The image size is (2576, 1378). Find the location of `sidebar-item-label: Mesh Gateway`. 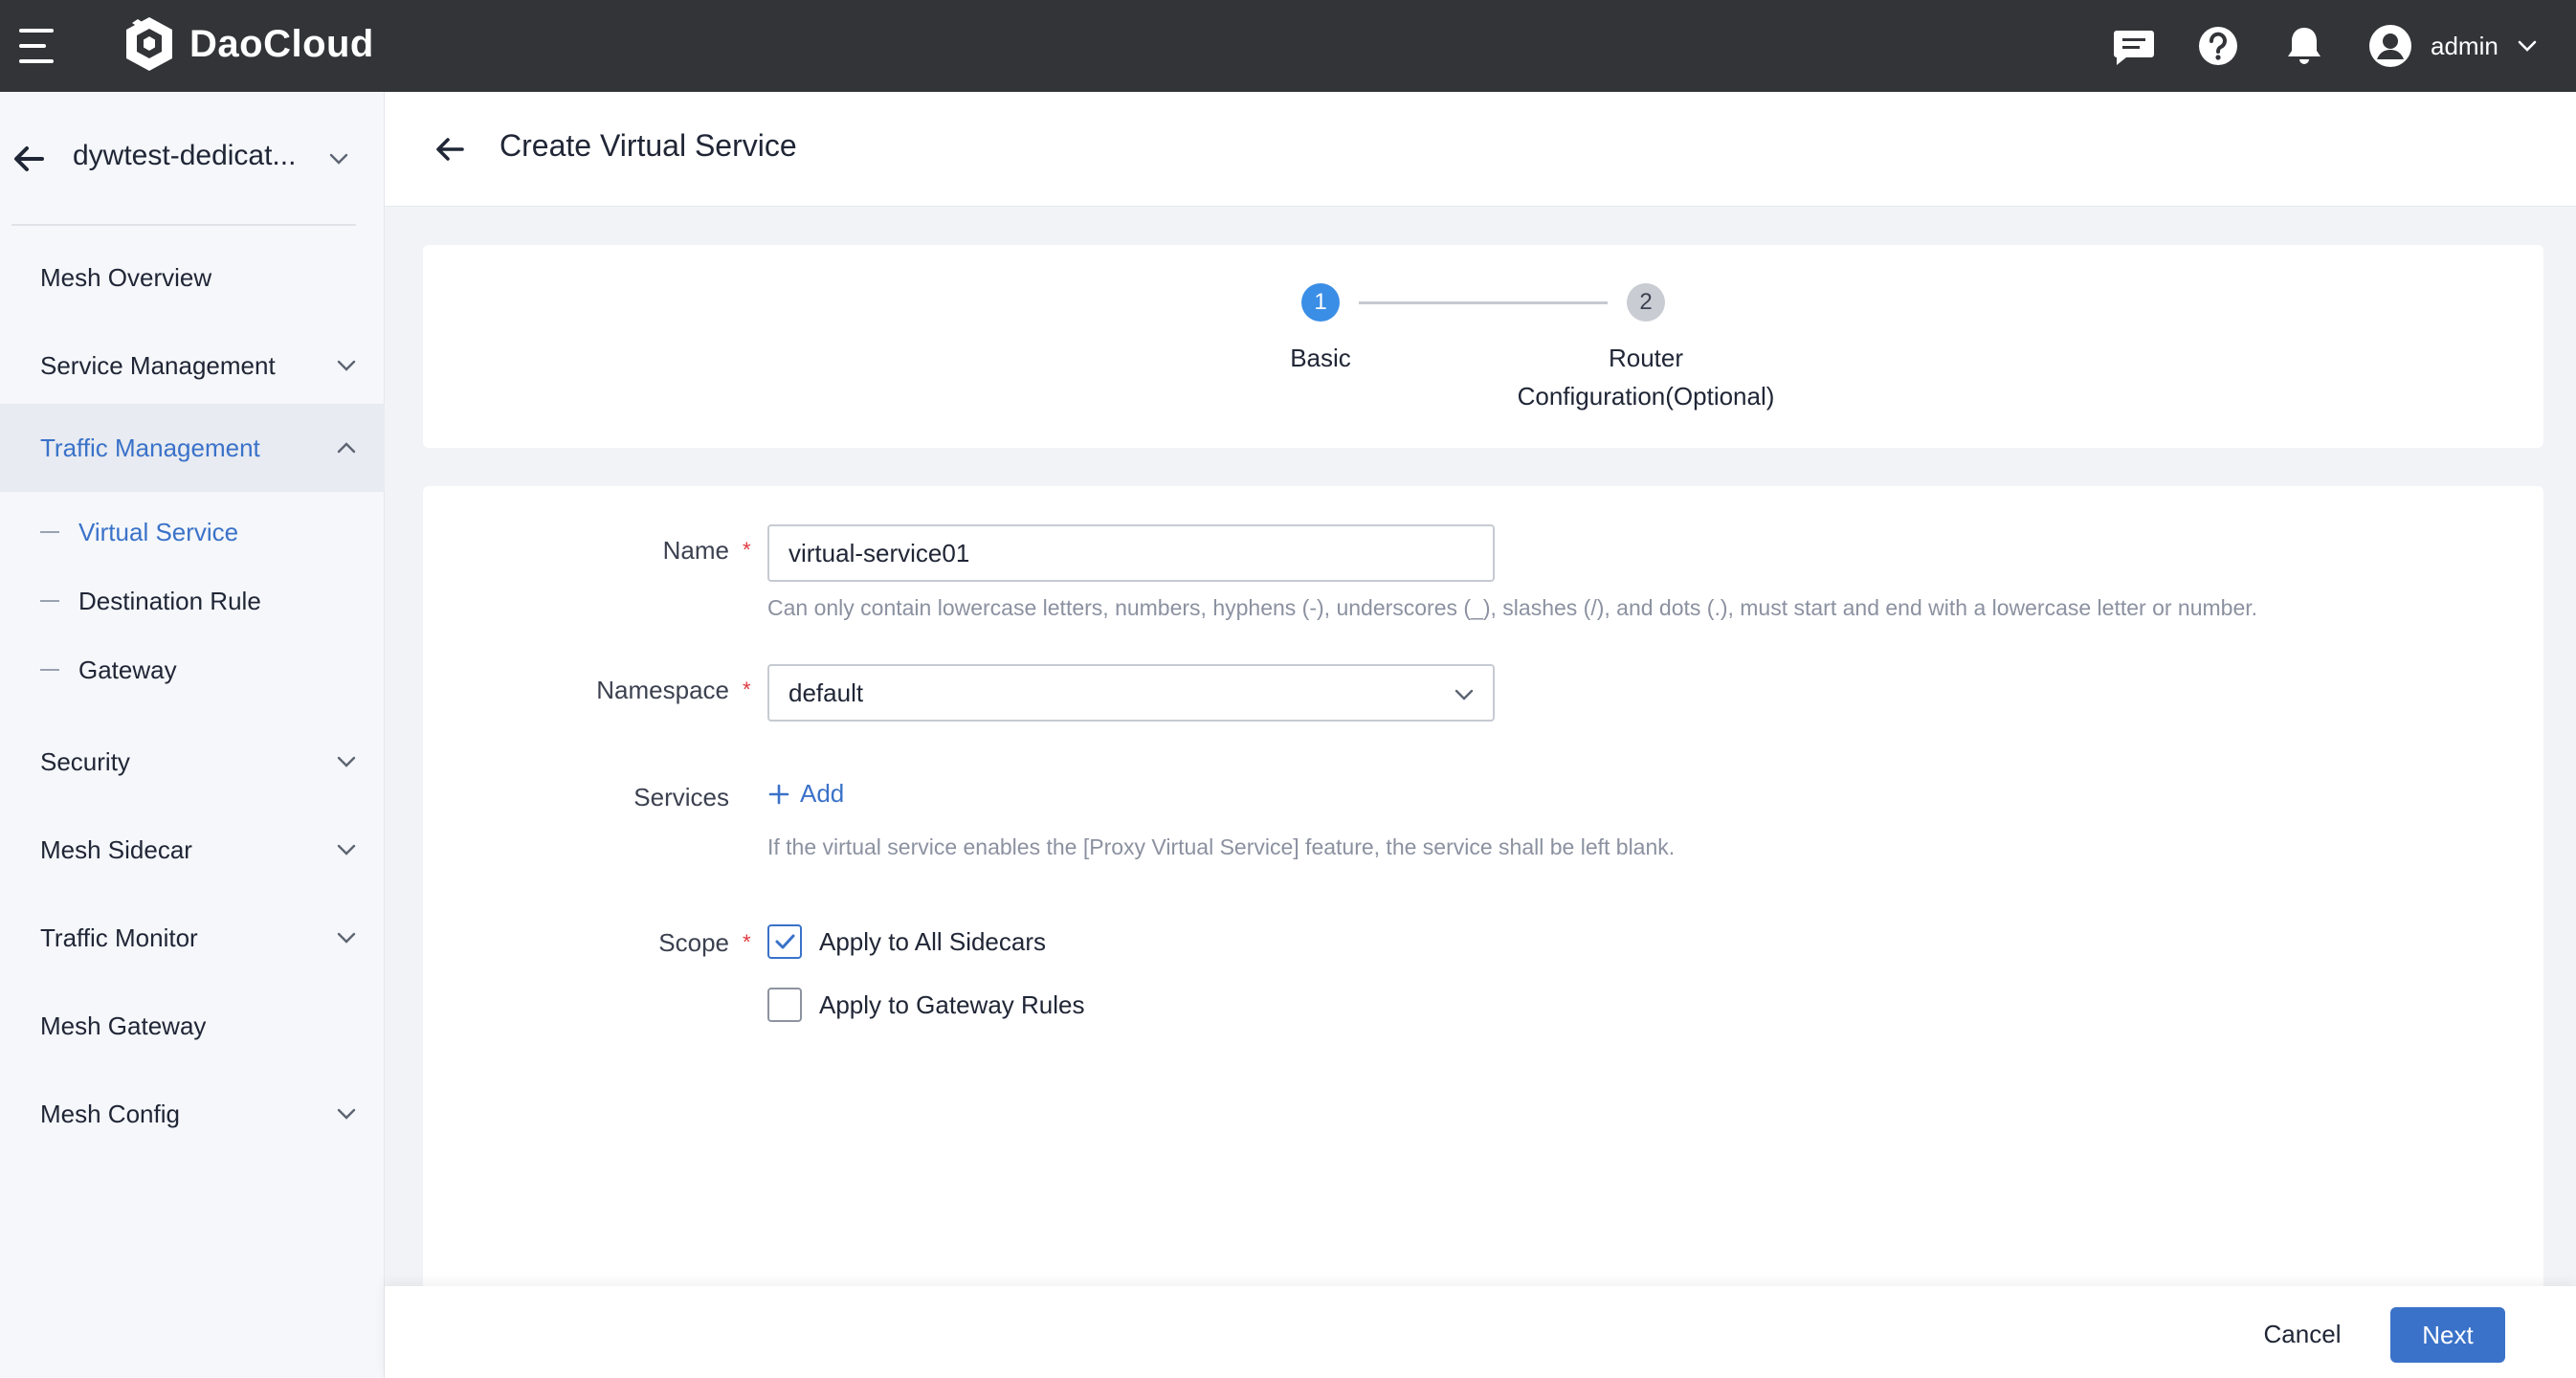

sidebar-item-label: Mesh Gateway is located at coordinates (123, 1025).